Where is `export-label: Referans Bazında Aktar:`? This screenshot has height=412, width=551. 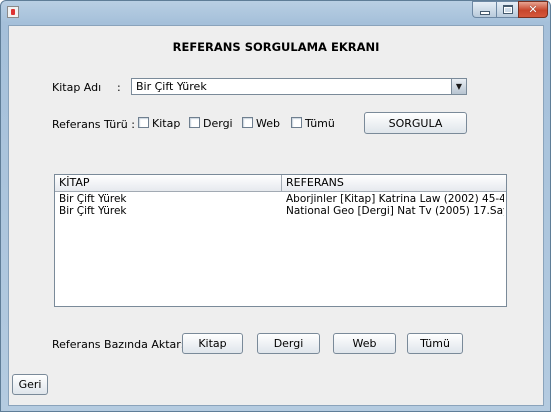
export-label: Referans Bazında Aktar: is located at coordinates (118, 344).